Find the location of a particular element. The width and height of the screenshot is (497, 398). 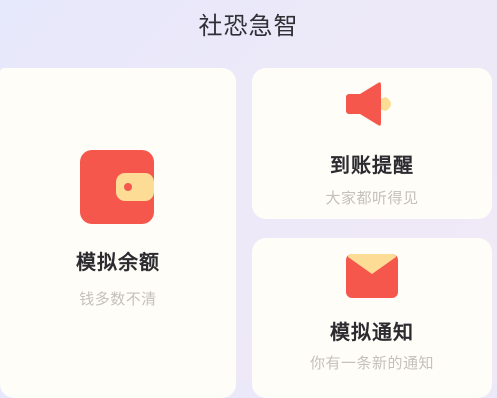

payment-alert-card-subtitle: 大家都听得见 is located at coordinates (372, 198).